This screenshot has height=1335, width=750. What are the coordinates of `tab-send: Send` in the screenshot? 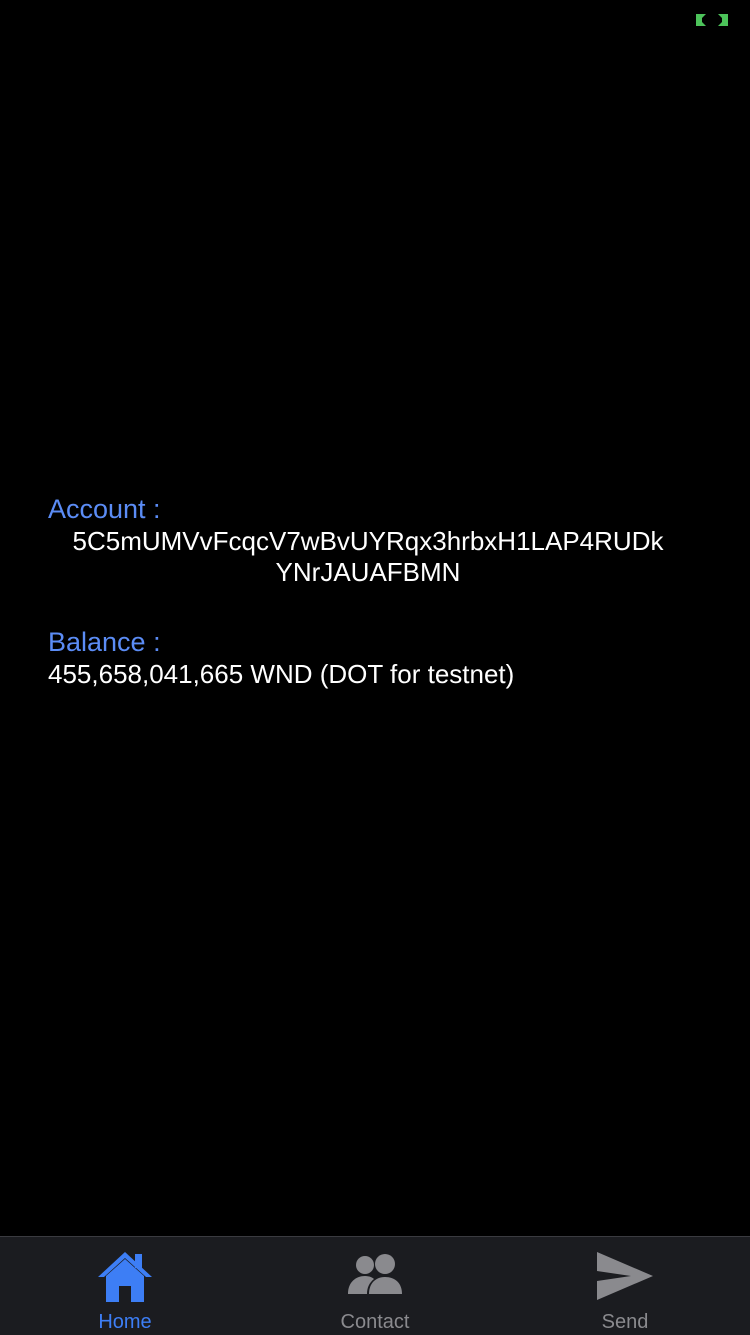 It's located at (625, 1286).